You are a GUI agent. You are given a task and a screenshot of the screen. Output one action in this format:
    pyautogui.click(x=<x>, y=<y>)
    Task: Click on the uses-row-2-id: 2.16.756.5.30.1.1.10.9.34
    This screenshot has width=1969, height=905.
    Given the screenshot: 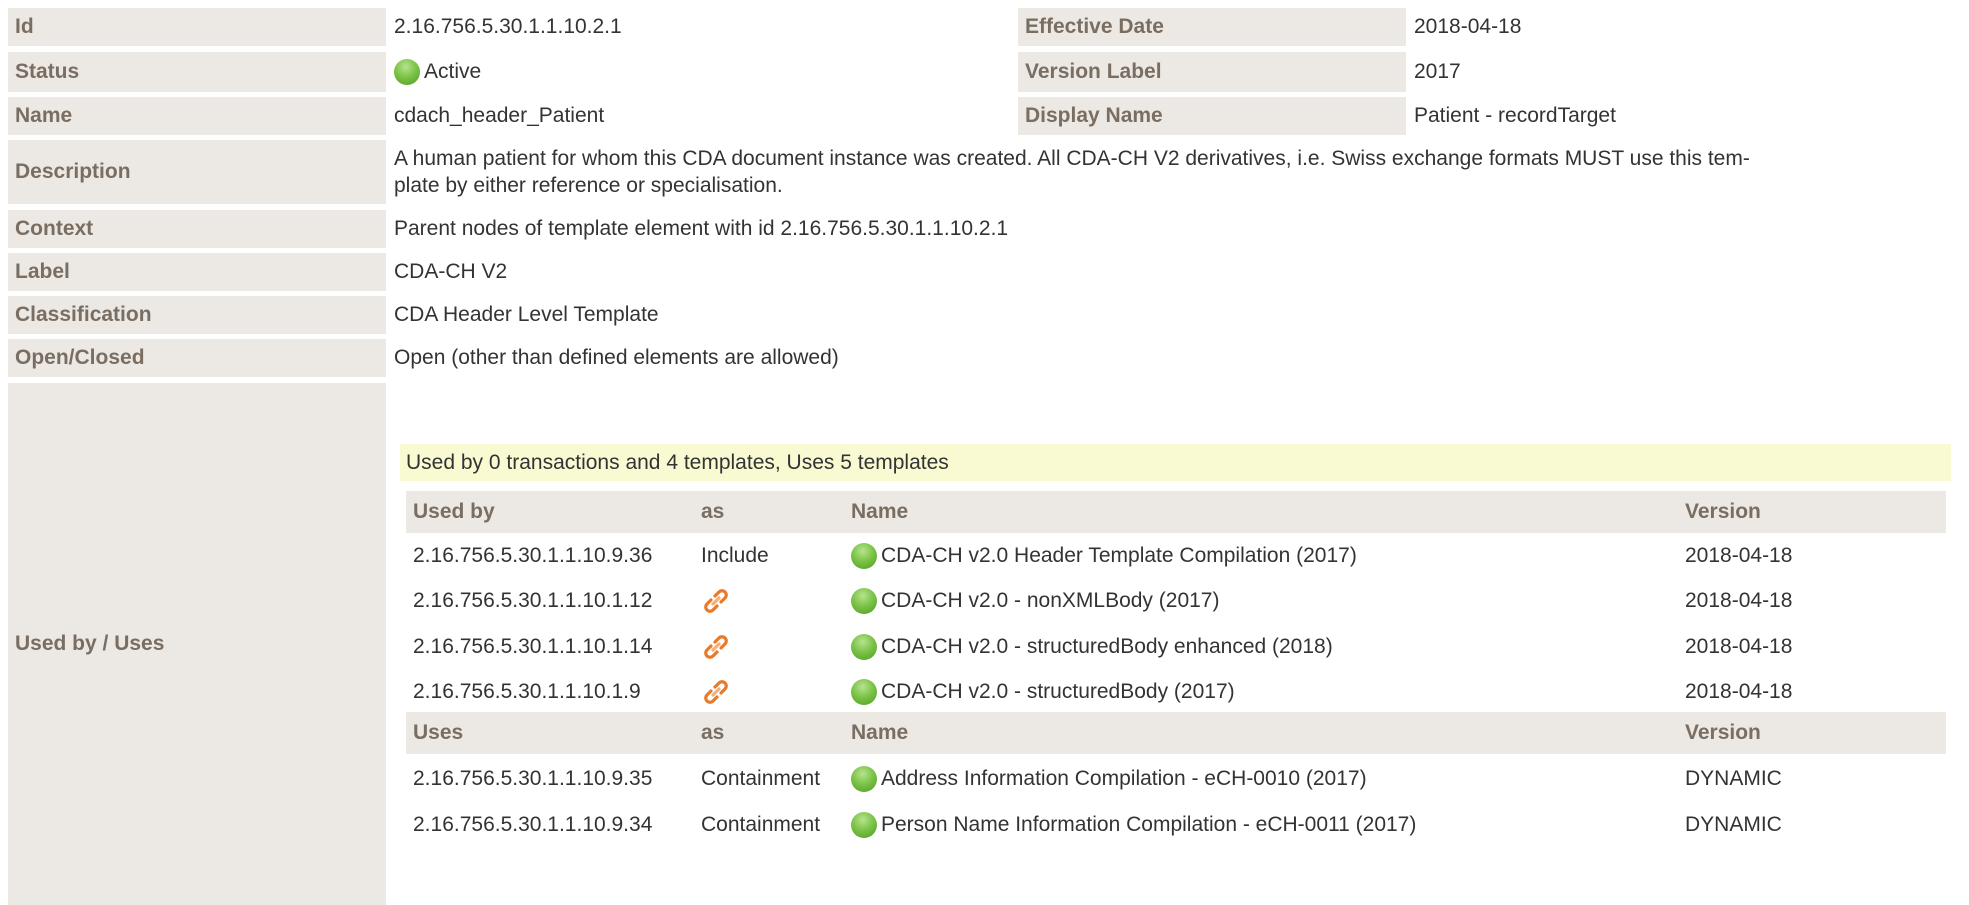 What is the action you would take?
    pyautogui.click(x=533, y=824)
    